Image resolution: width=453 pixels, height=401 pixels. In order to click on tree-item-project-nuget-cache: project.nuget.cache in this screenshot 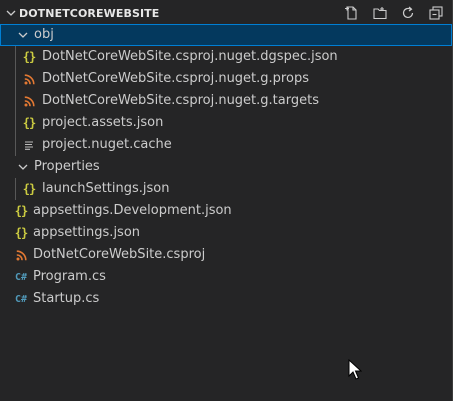, I will do `click(226, 145)`.